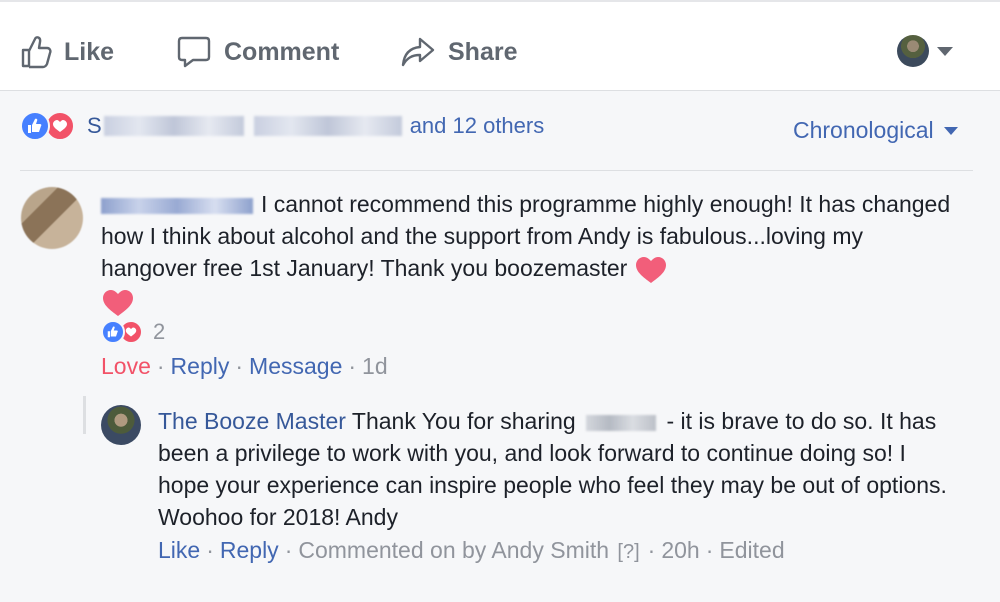  What do you see at coordinates (94, 125) in the screenshot?
I see `reactor-initial: S` at bounding box center [94, 125].